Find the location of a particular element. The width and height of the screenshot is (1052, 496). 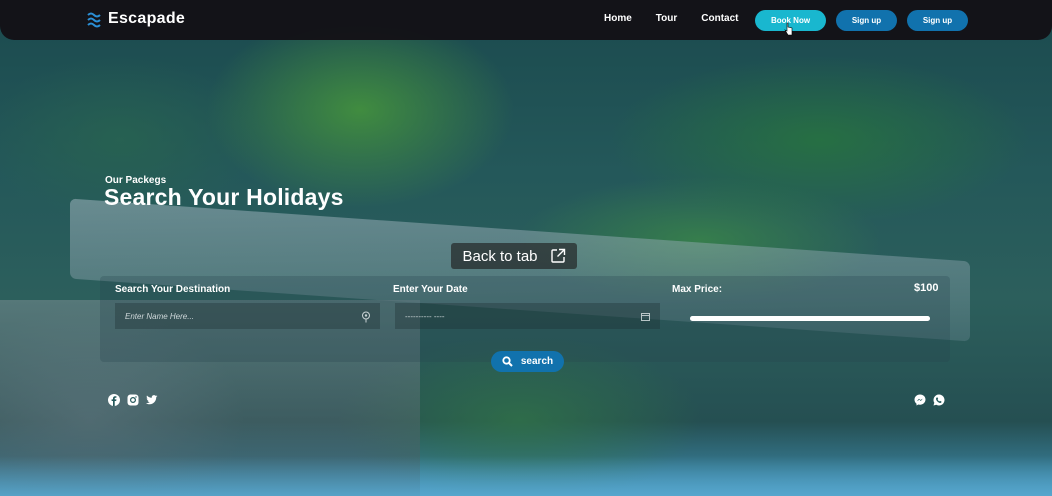

hero-title: Search Your Holidays is located at coordinates (224, 197).